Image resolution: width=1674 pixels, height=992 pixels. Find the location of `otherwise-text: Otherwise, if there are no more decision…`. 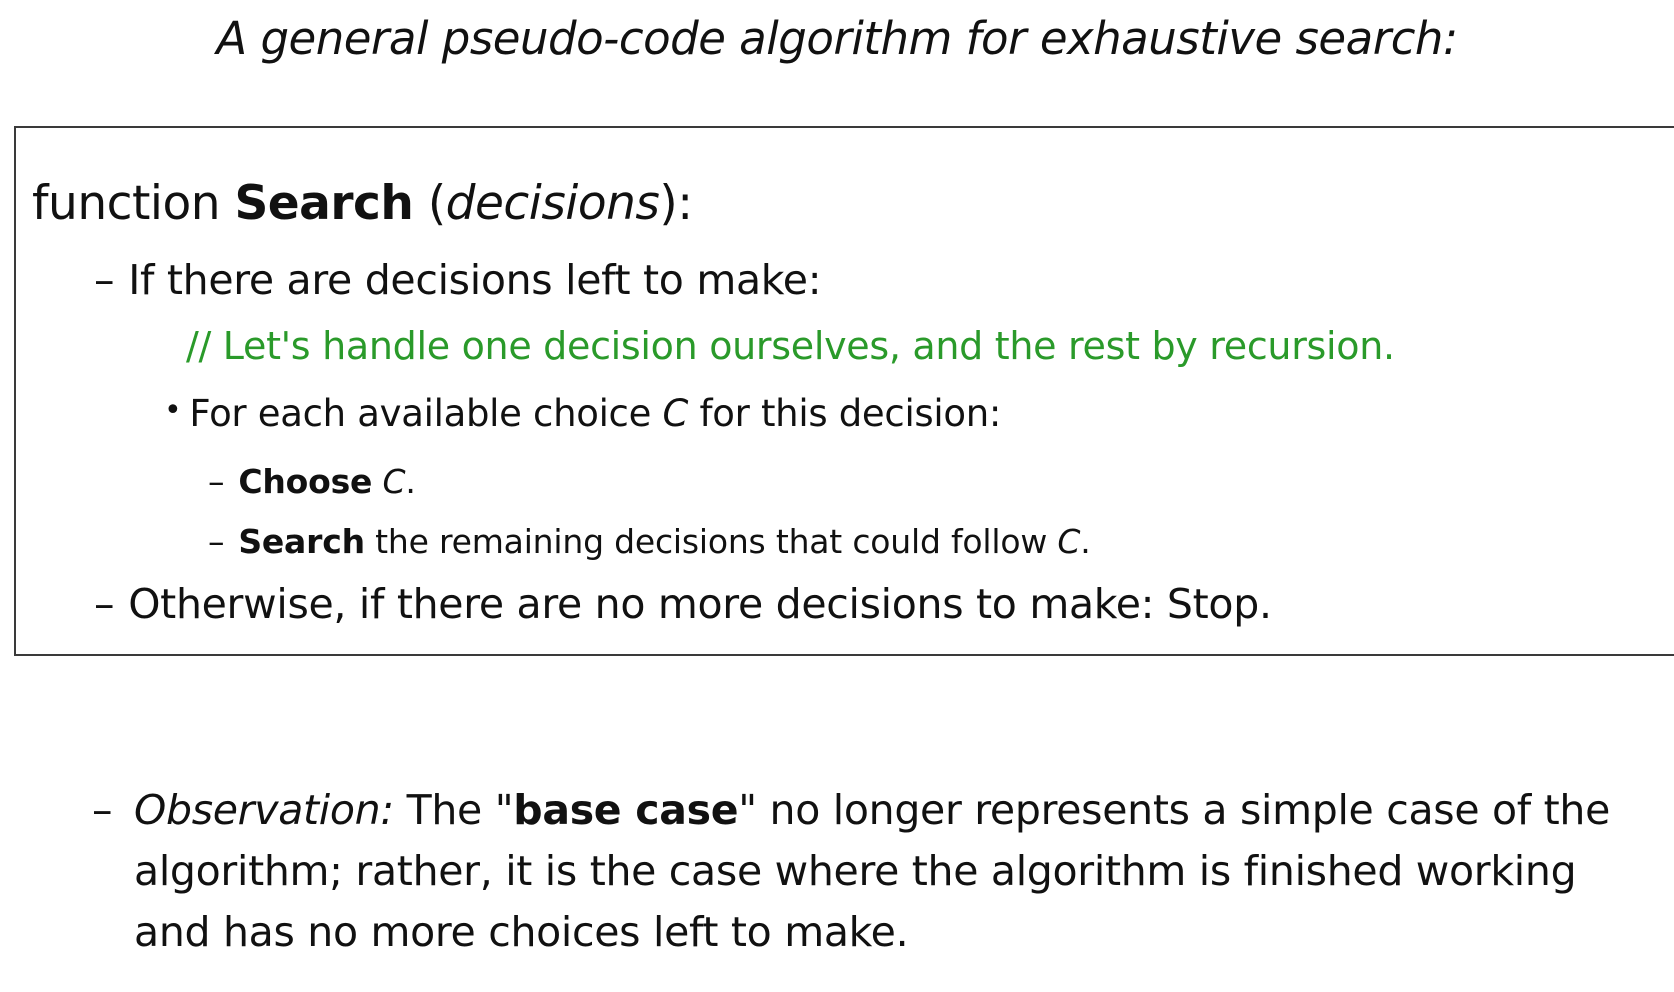

otherwise-text: Otherwise, if there are no more decision… is located at coordinates (700, 604).